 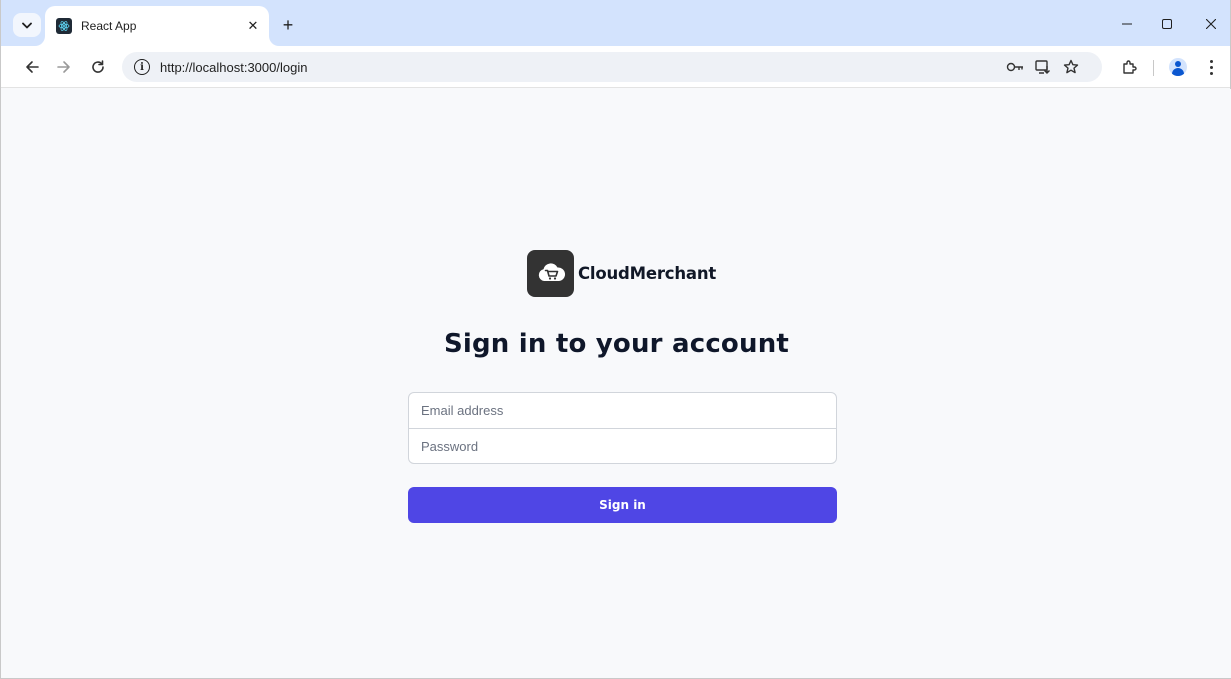 I want to click on sign-in-button: Sign in, so click(x=622, y=505).